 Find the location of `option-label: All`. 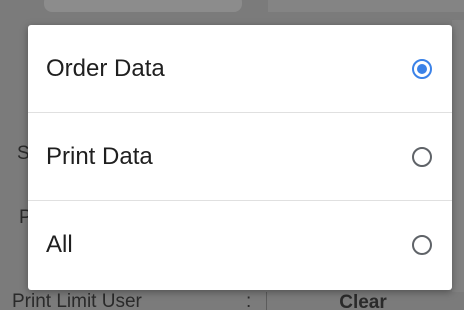

option-label: All is located at coordinates (59, 244).